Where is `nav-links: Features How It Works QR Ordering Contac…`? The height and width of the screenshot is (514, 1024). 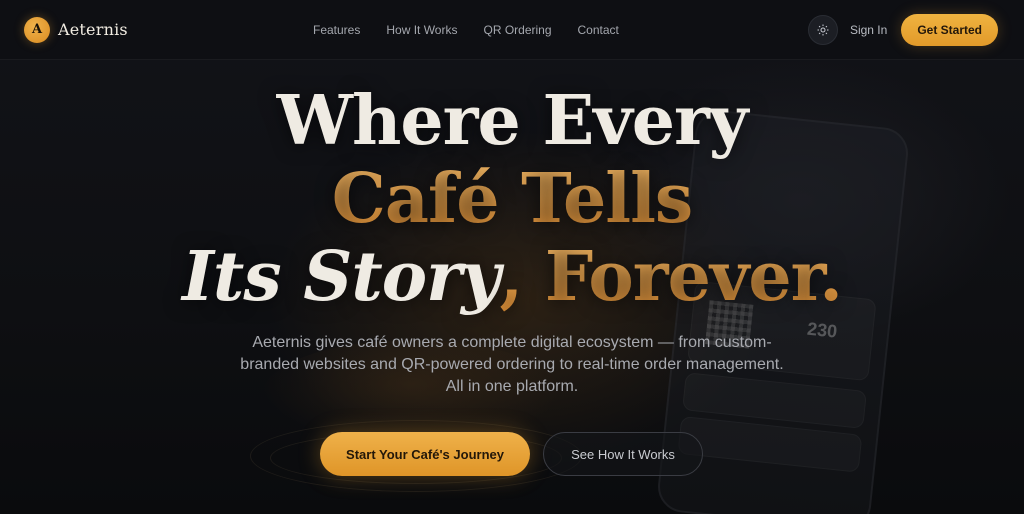
nav-links: Features How It Works QR Ordering Contac… is located at coordinates (466, 30).